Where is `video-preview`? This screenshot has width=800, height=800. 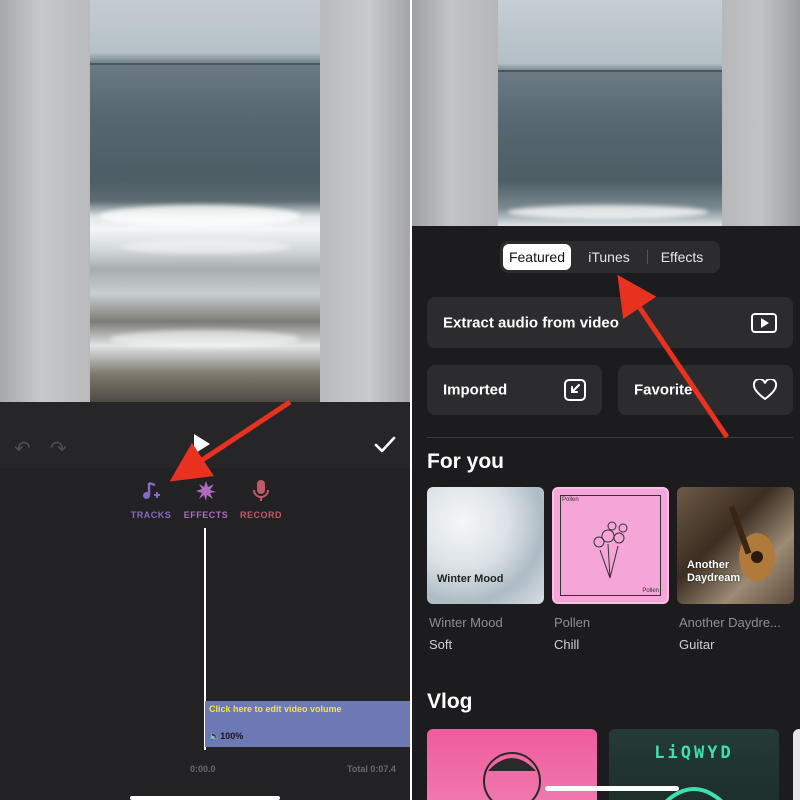
video-preview is located at coordinates (606, 113).